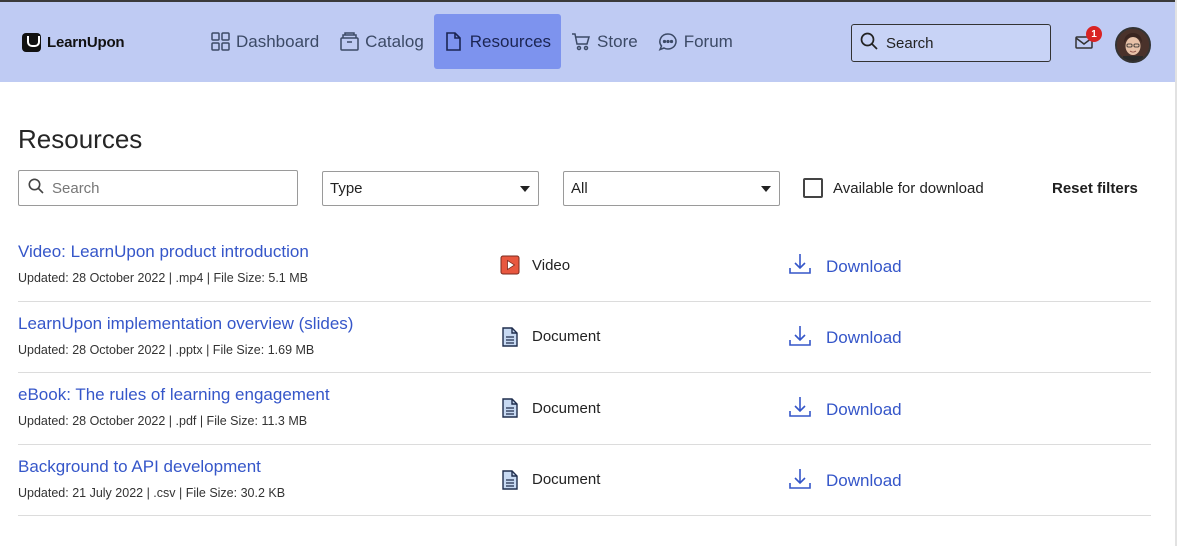 The width and height of the screenshot is (1177, 546). I want to click on available-for-download-filter: Available for download, so click(893, 188).